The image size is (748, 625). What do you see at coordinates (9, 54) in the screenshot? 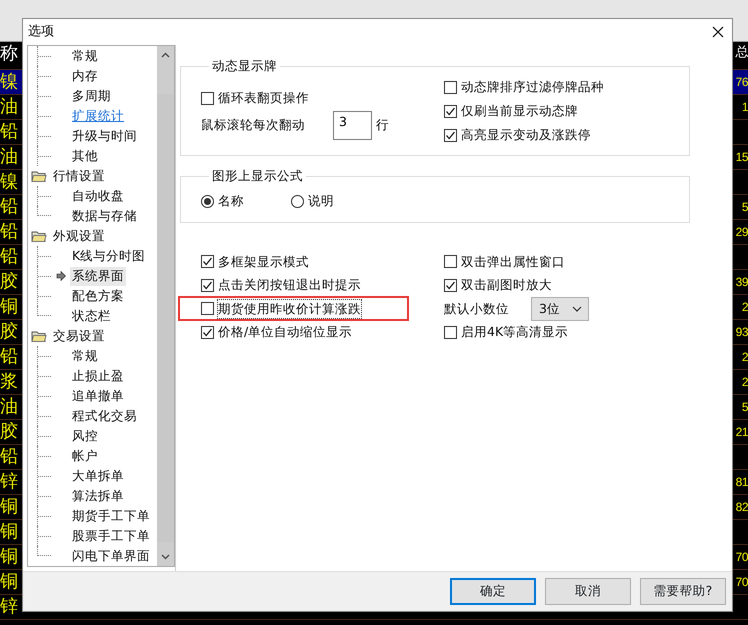
I see `column-header: 称` at bounding box center [9, 54].